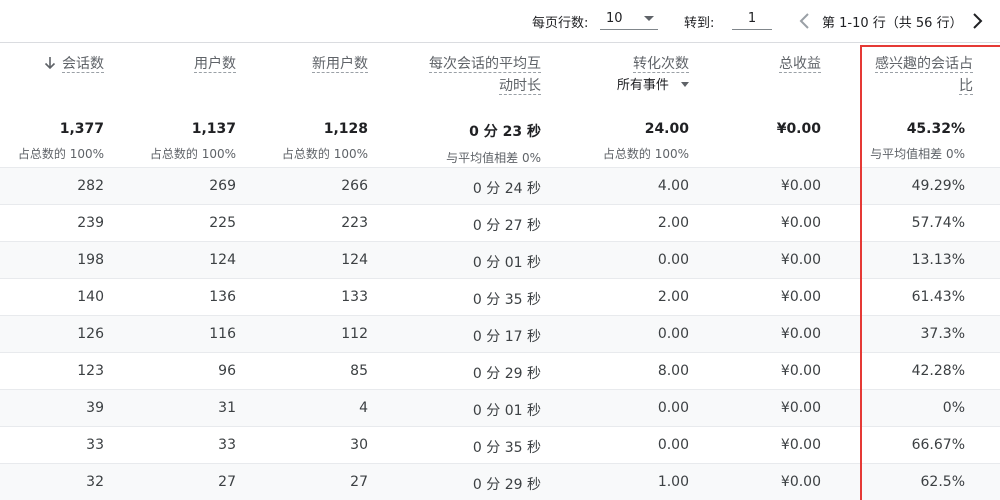 This screenshot has width=1000, height=500. Describe the element at coordinates (354, 334) in the screenshot. I see `cell-new-users: 112` at that location.